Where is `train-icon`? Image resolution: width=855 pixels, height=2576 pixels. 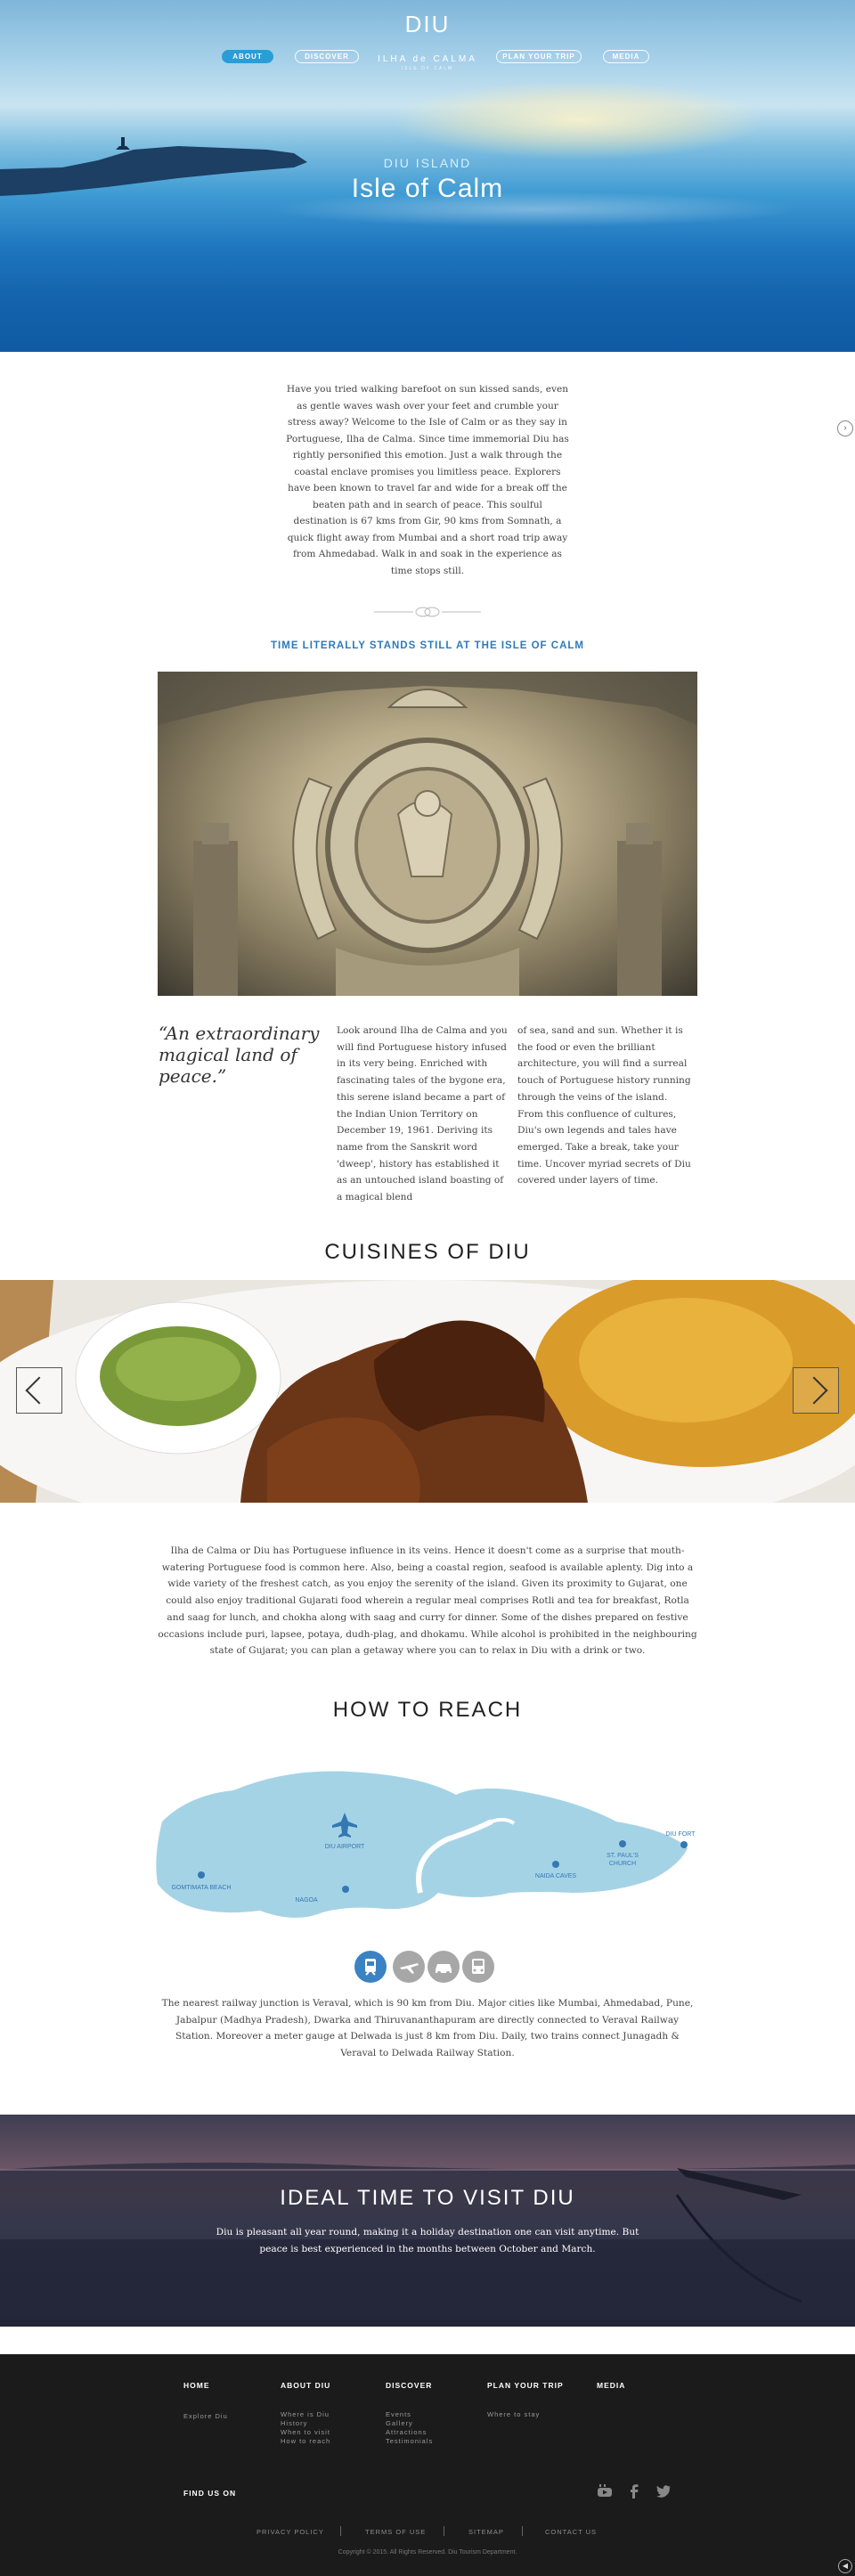
train-icon is located at coordinates (370, 1967).